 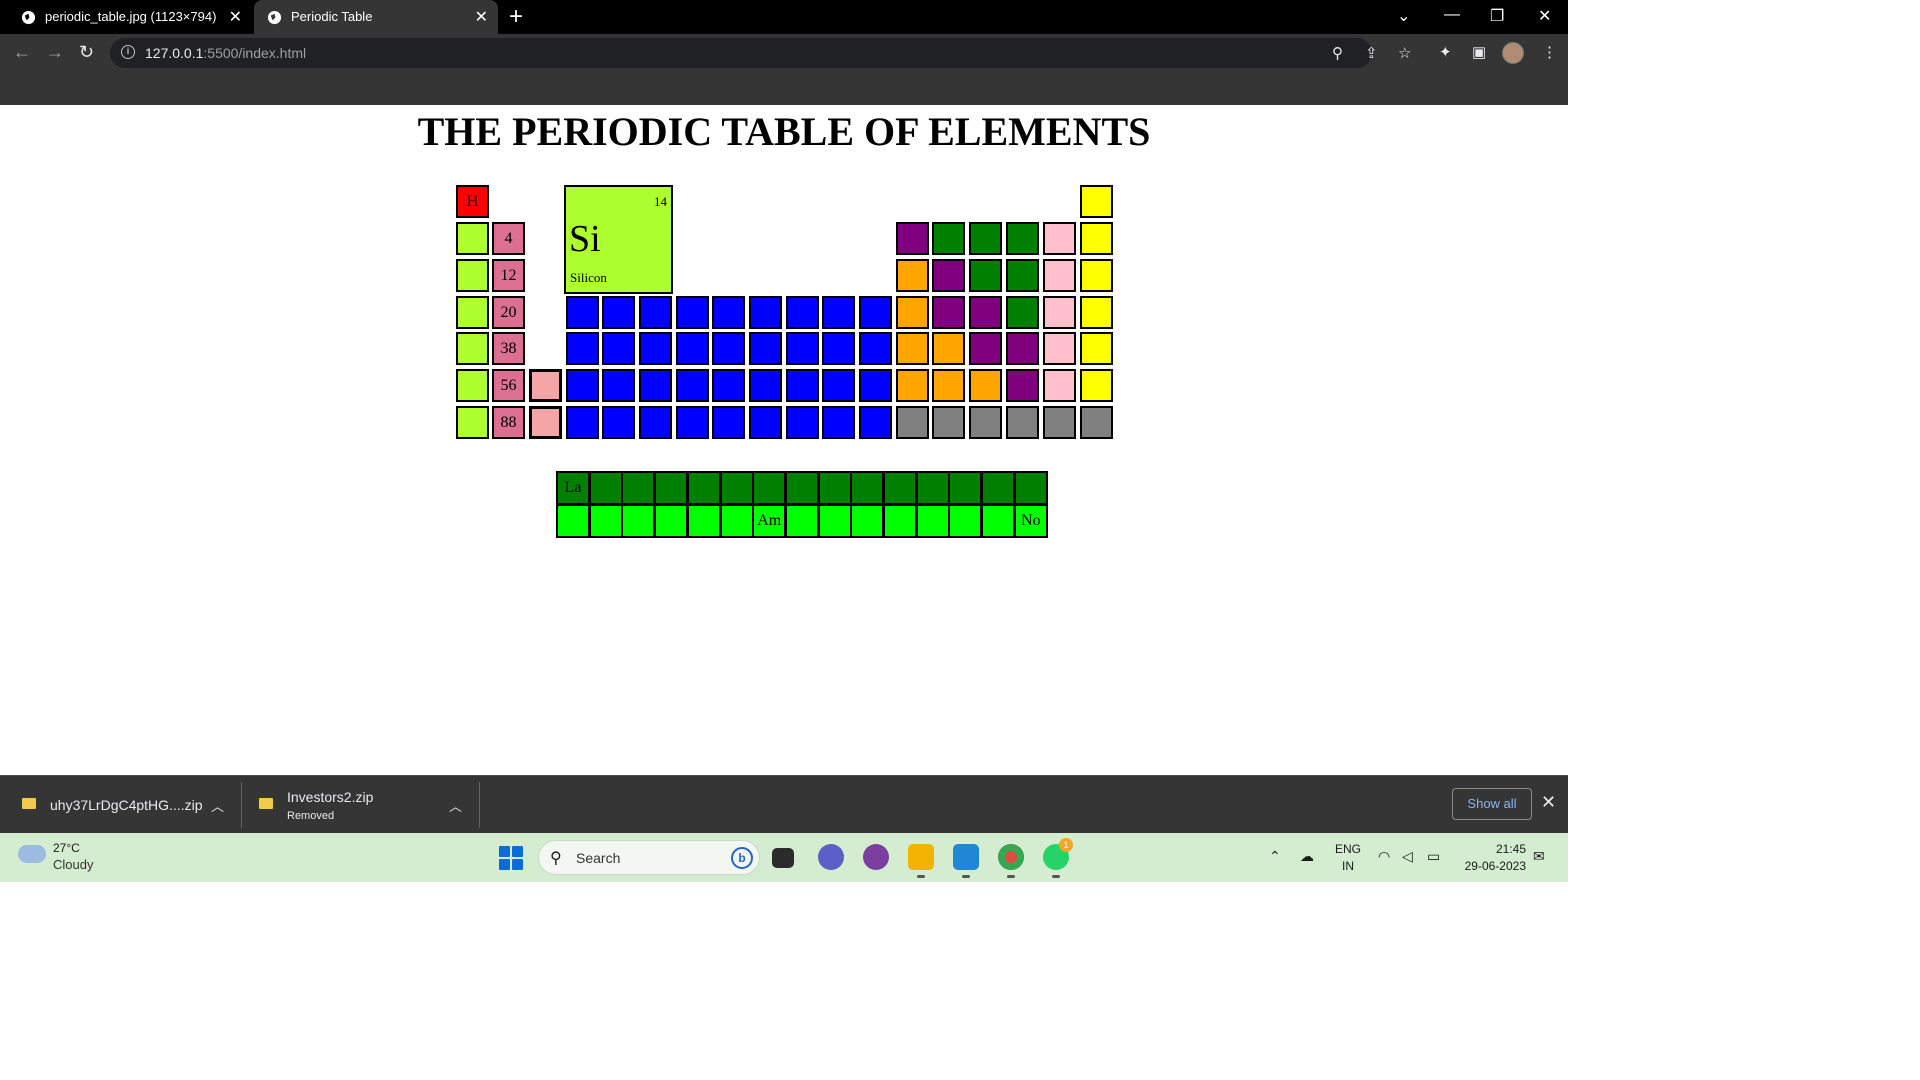 I want to click on chrome-icon, so click(x=1011, y=861).